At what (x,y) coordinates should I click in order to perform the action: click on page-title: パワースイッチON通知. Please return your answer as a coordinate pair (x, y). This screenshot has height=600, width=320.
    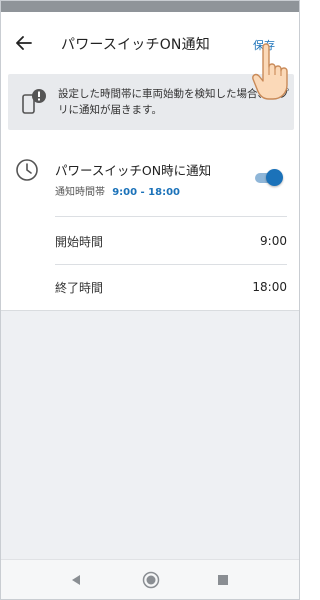
    Looking at the image, I should click on (135, 45).